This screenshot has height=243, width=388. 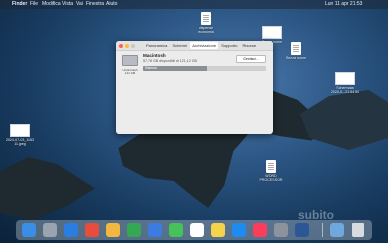 I want to click on desktop-file-label: Schermata 2020-0...21.54.50, so click(x=345, y=90).